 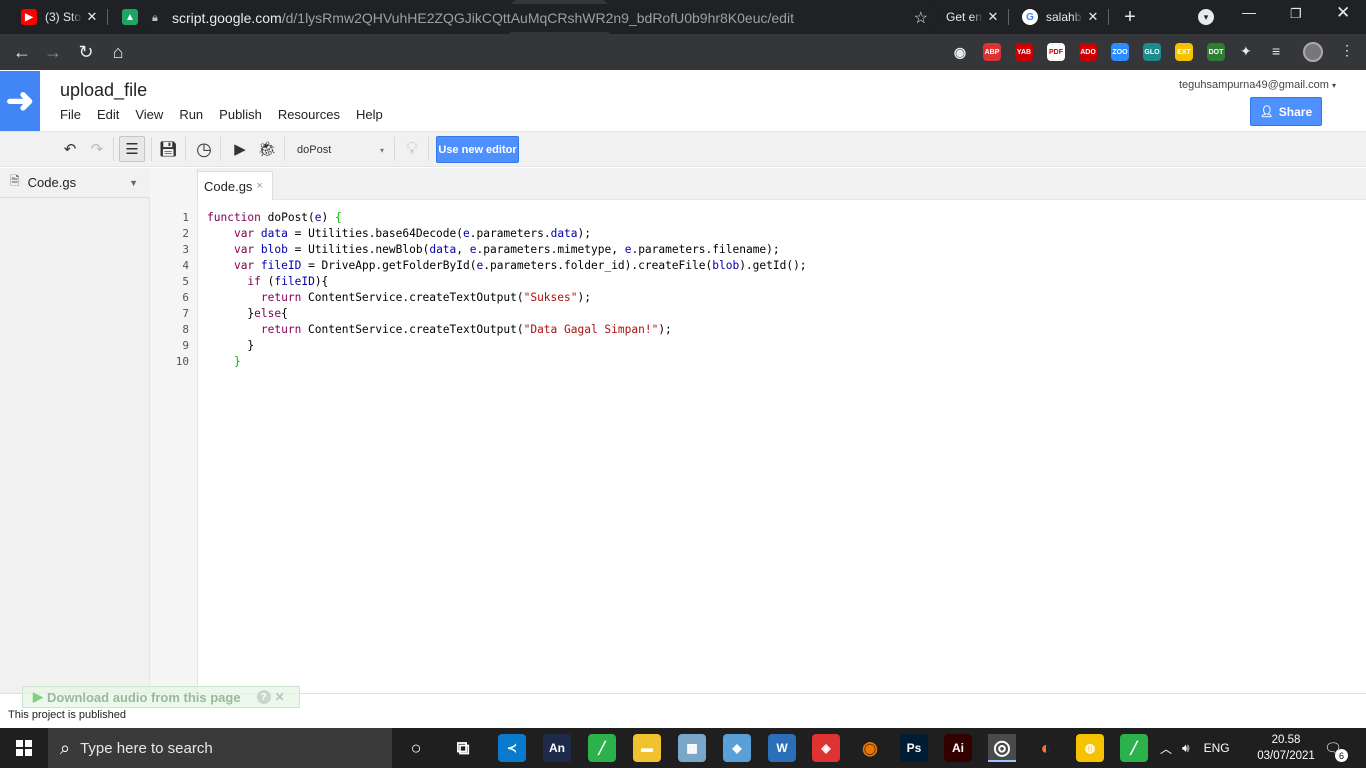 I want to click on tab-title: salahb, so click(x=1064, y=17).